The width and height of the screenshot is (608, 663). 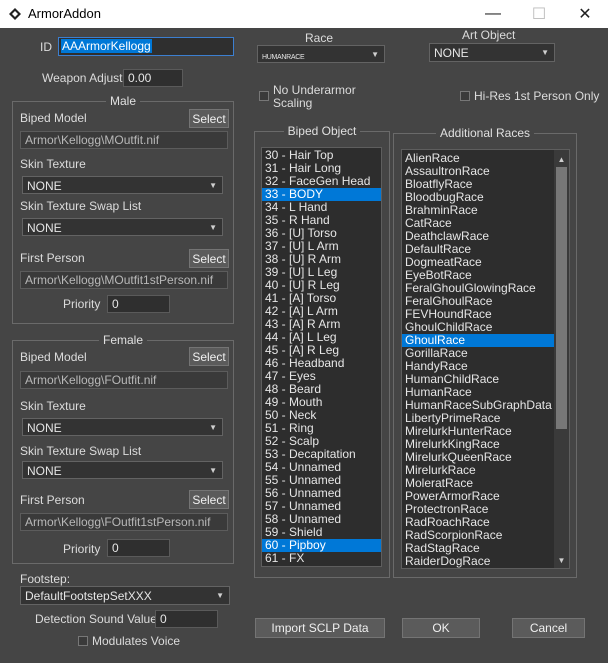 What do you see at coordinates (122, 427) in the screenshot?
I see `female-skin-texture-dropdown: NONE ▼` at bounding box center [122, 427].